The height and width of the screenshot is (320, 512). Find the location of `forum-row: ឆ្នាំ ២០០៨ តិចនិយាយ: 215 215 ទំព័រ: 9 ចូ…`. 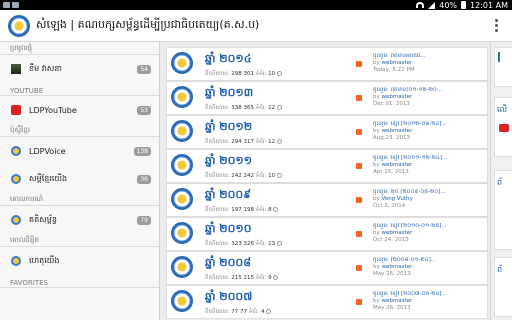

forum-row: ឆ្នាំ ២០០៨ តិចនិយាយ: 215 215 ទំព័រ: 9 ចូ… is located at coordinates (327, 268).